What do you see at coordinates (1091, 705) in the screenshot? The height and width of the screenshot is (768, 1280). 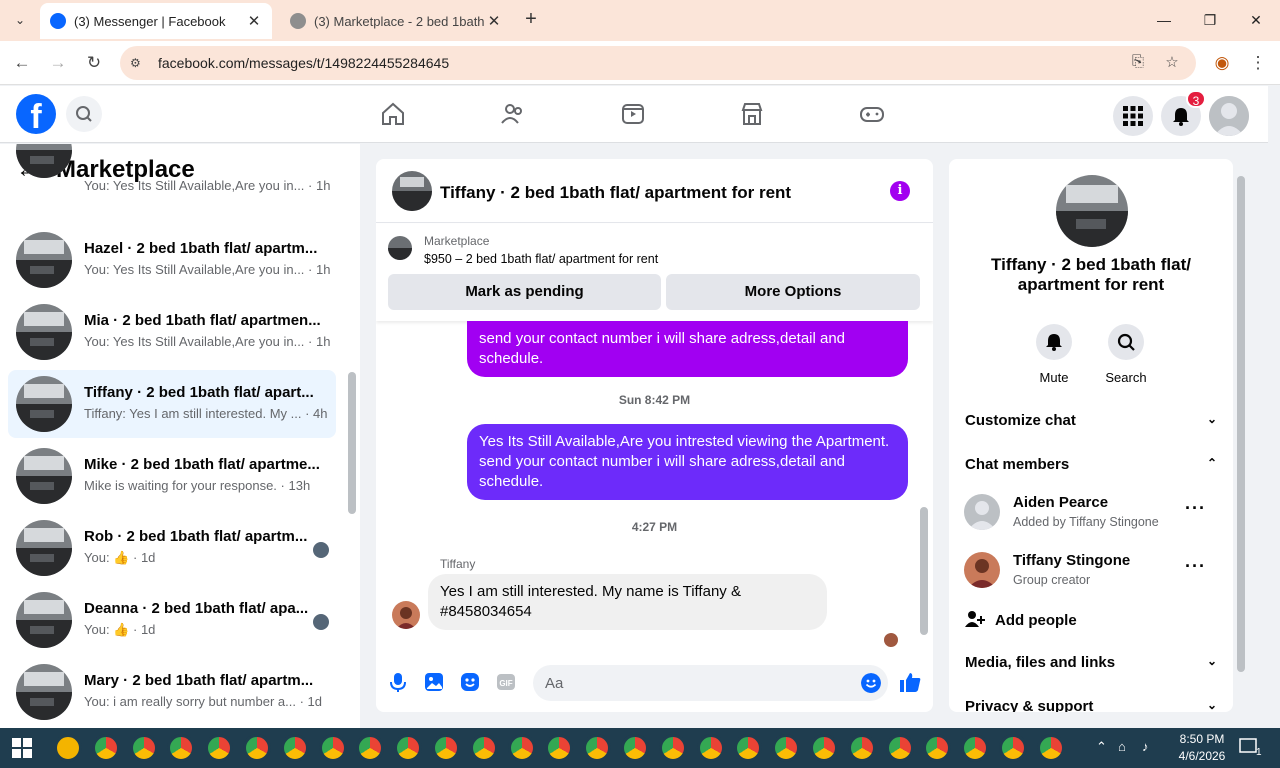 I see `privacy-support-row: Privacy & support ⌄` at bounding box center [1091, 705].